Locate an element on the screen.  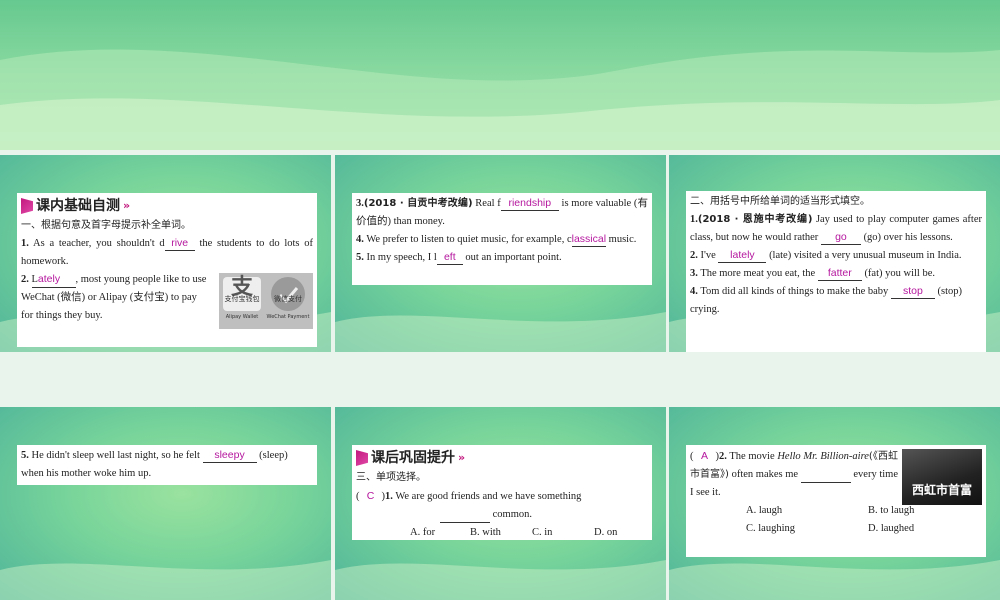
question-text: As a teacher, you shouldn't d is located at coordinates (99, 243).